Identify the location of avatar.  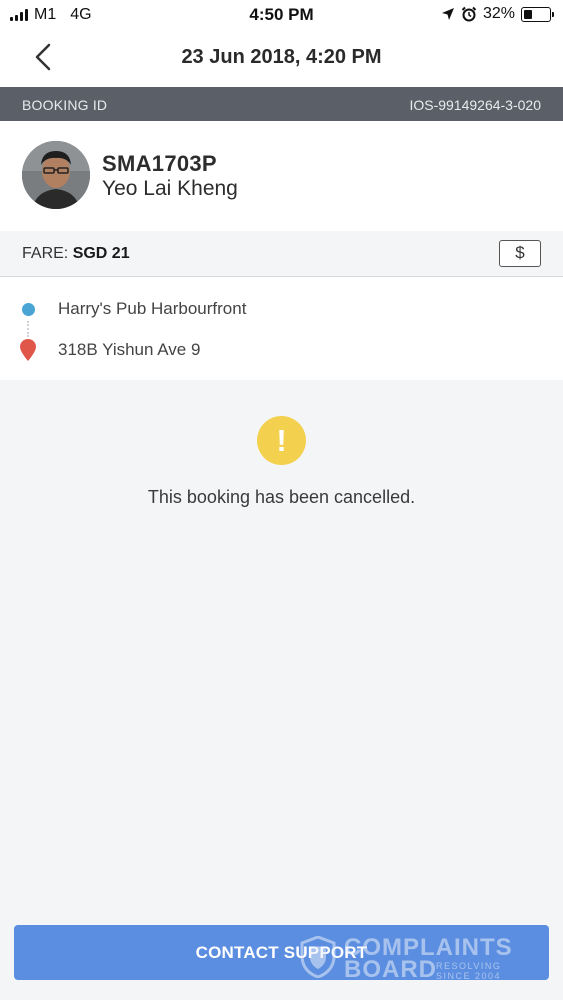
(56, 175).